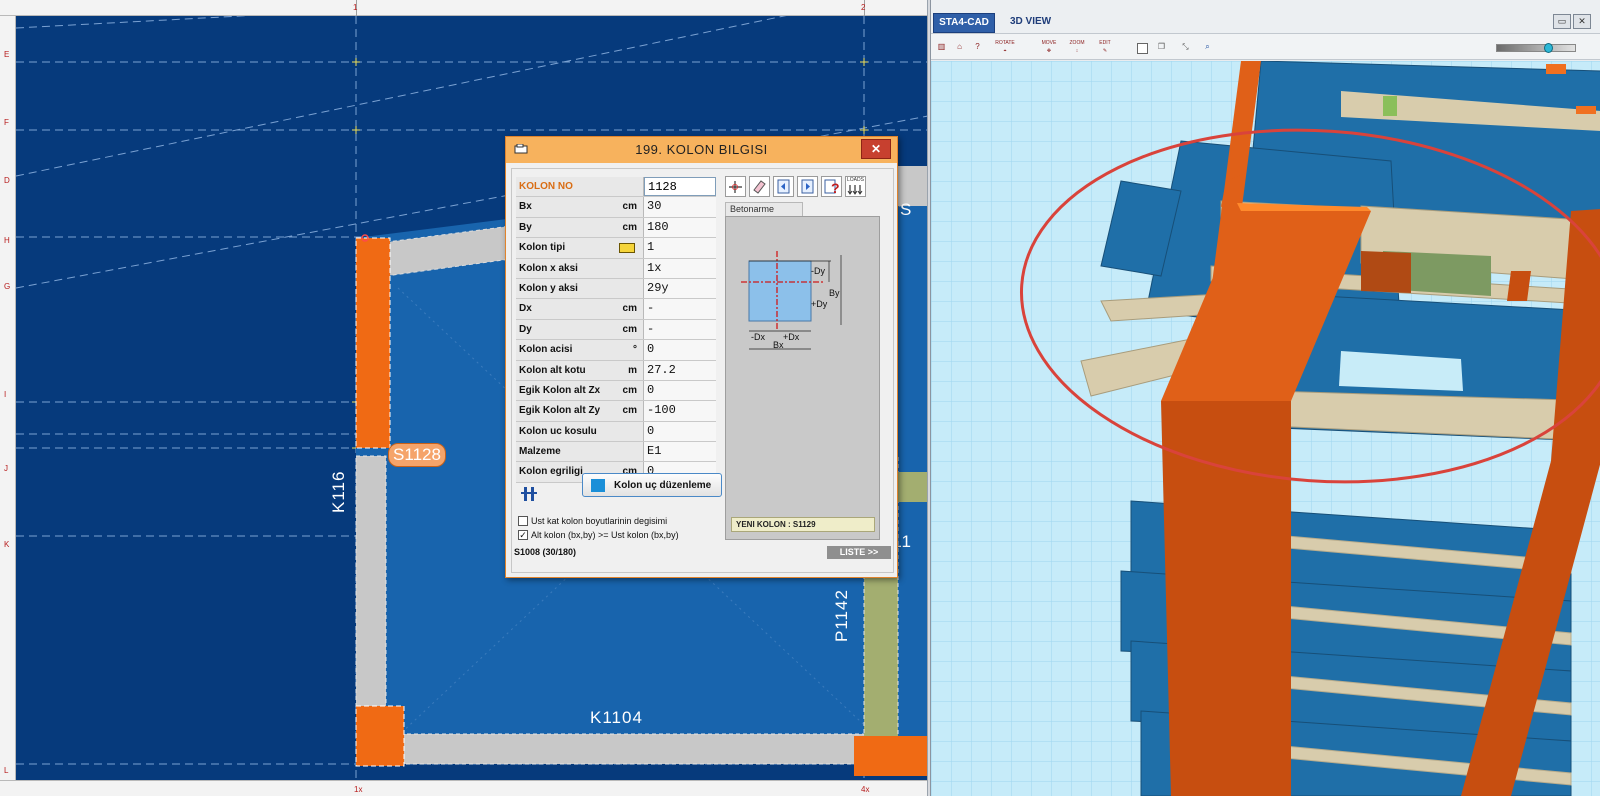 Image resolution: width=1600 pixels, height=796 pixels. What do you see at coordinates (523, 535) in the screenshot?
I see `checkbox-box: ✓` at bounding box center [523, 535].